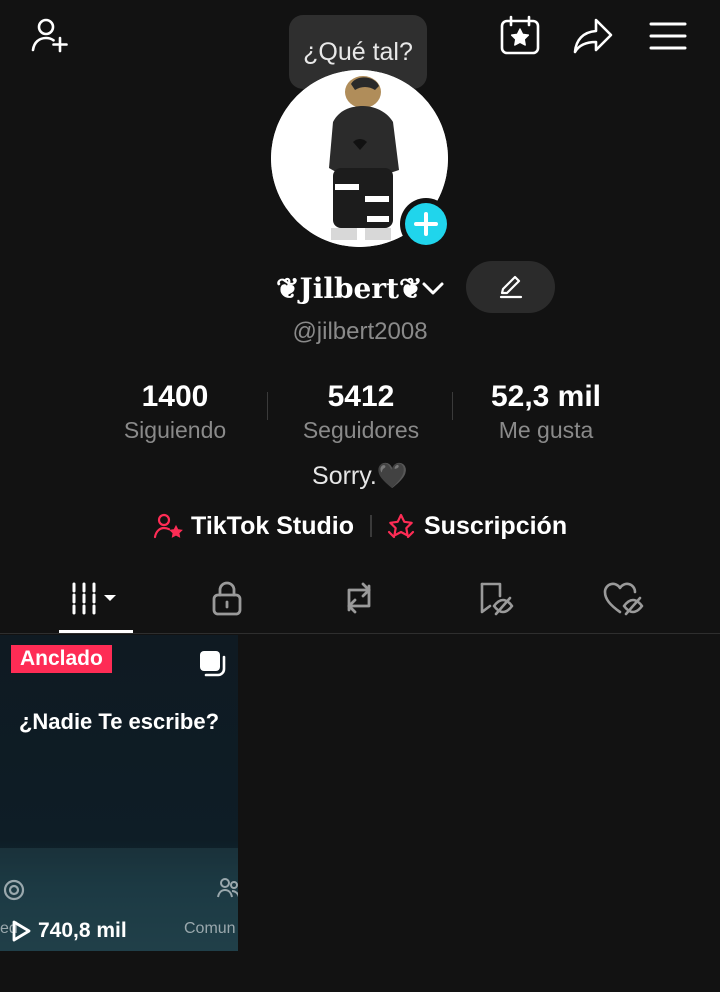  What do you see at coordinates (212, 663) in the screenshot?
I see `multi-photo-icon` at bounding box center [212, 663].